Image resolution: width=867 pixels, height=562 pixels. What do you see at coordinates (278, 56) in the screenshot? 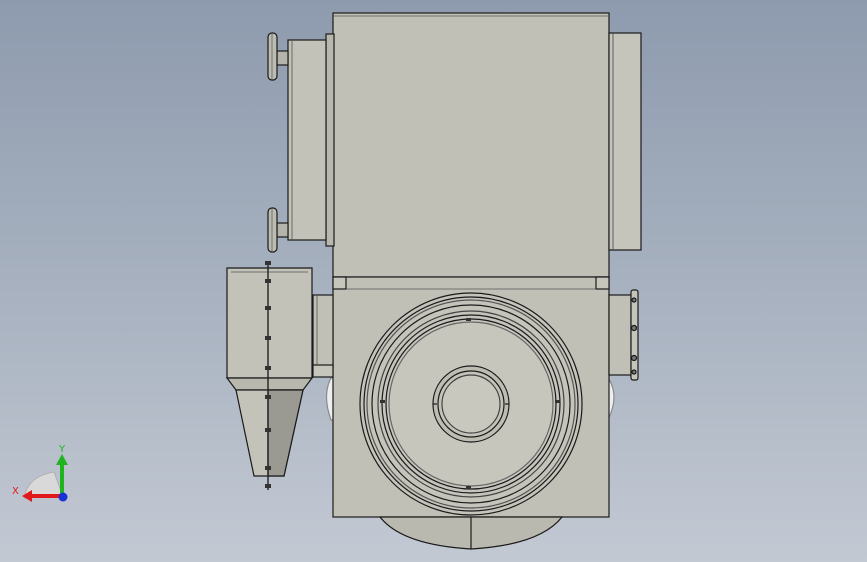
I see `upper-pipe-flange` at bounding box center [278, 56].